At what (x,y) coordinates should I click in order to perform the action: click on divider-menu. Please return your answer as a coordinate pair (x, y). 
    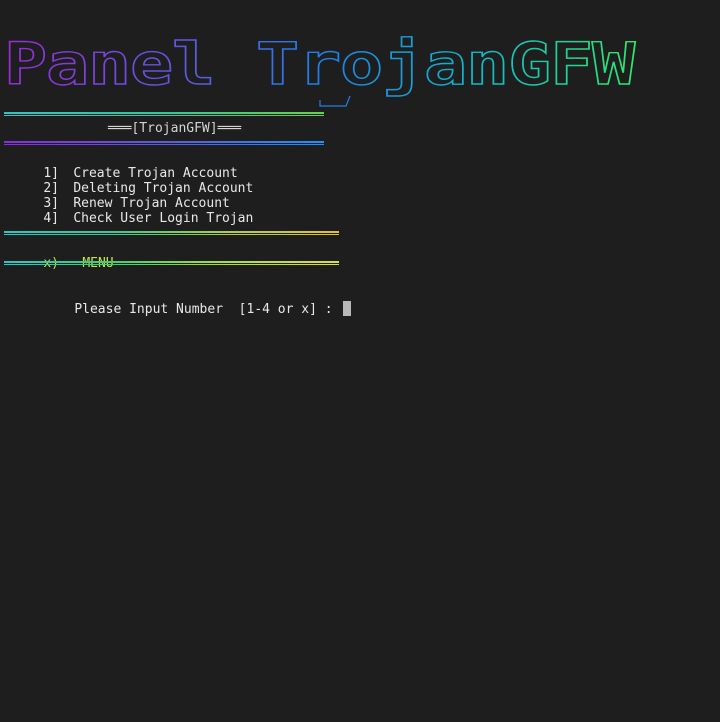
    Looking at the image, I should click on (171, 232).